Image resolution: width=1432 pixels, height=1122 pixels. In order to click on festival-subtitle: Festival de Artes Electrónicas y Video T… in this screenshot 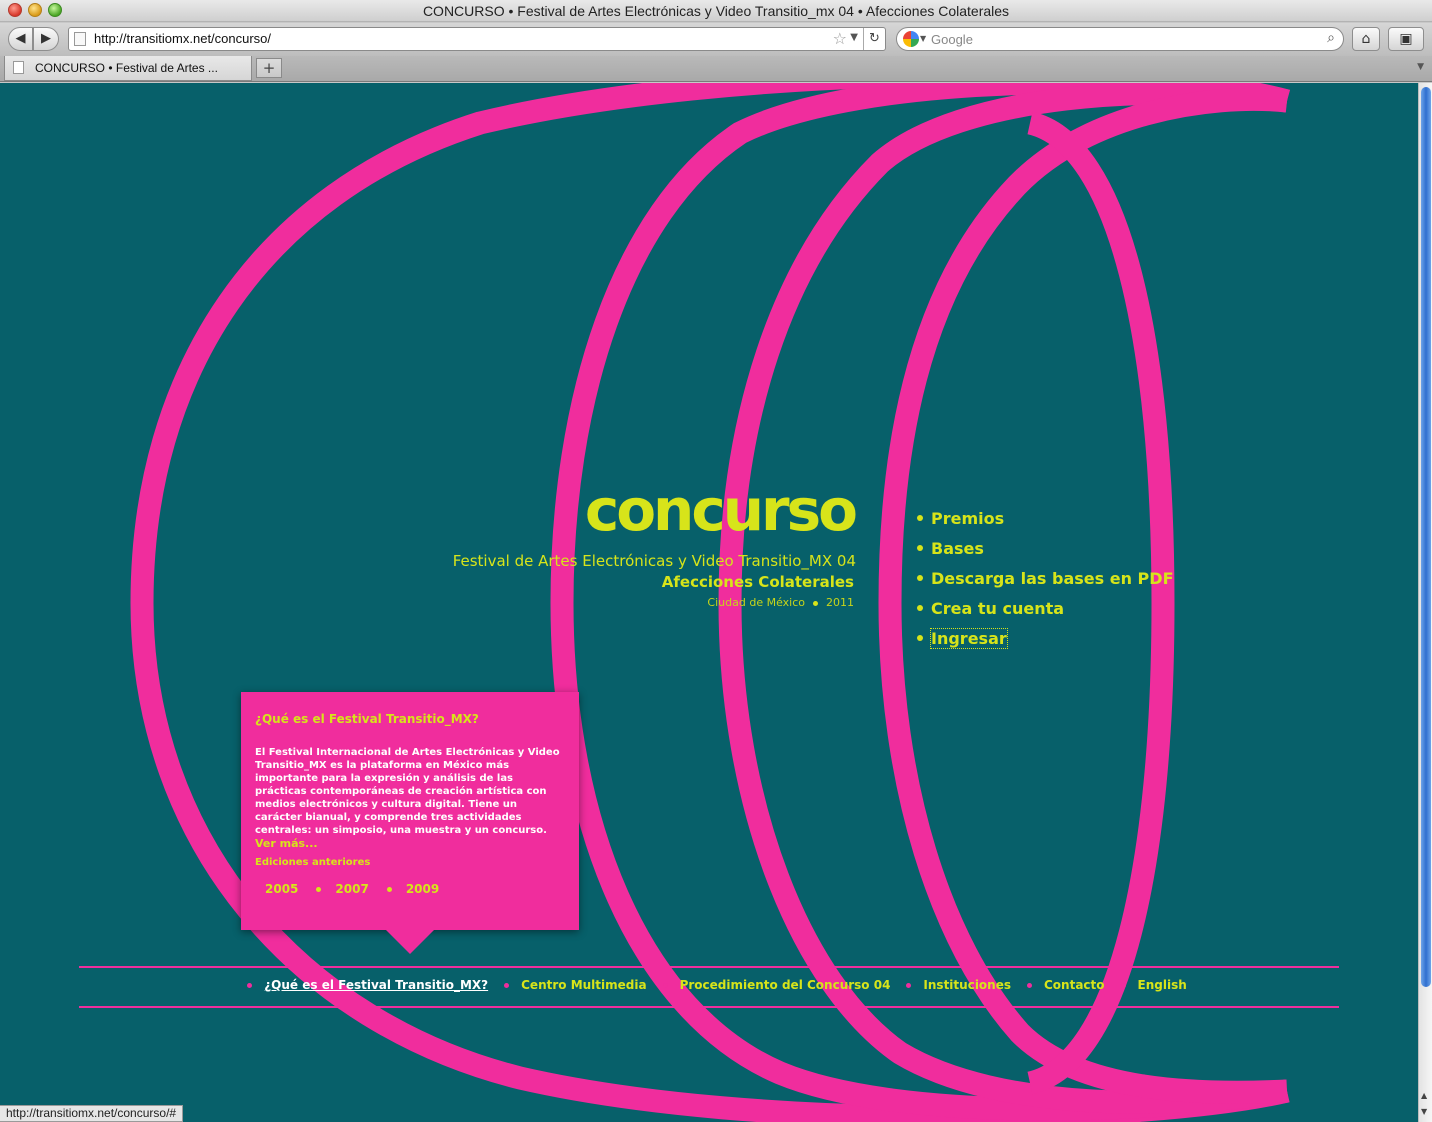, I will do `click(654, 561)`.